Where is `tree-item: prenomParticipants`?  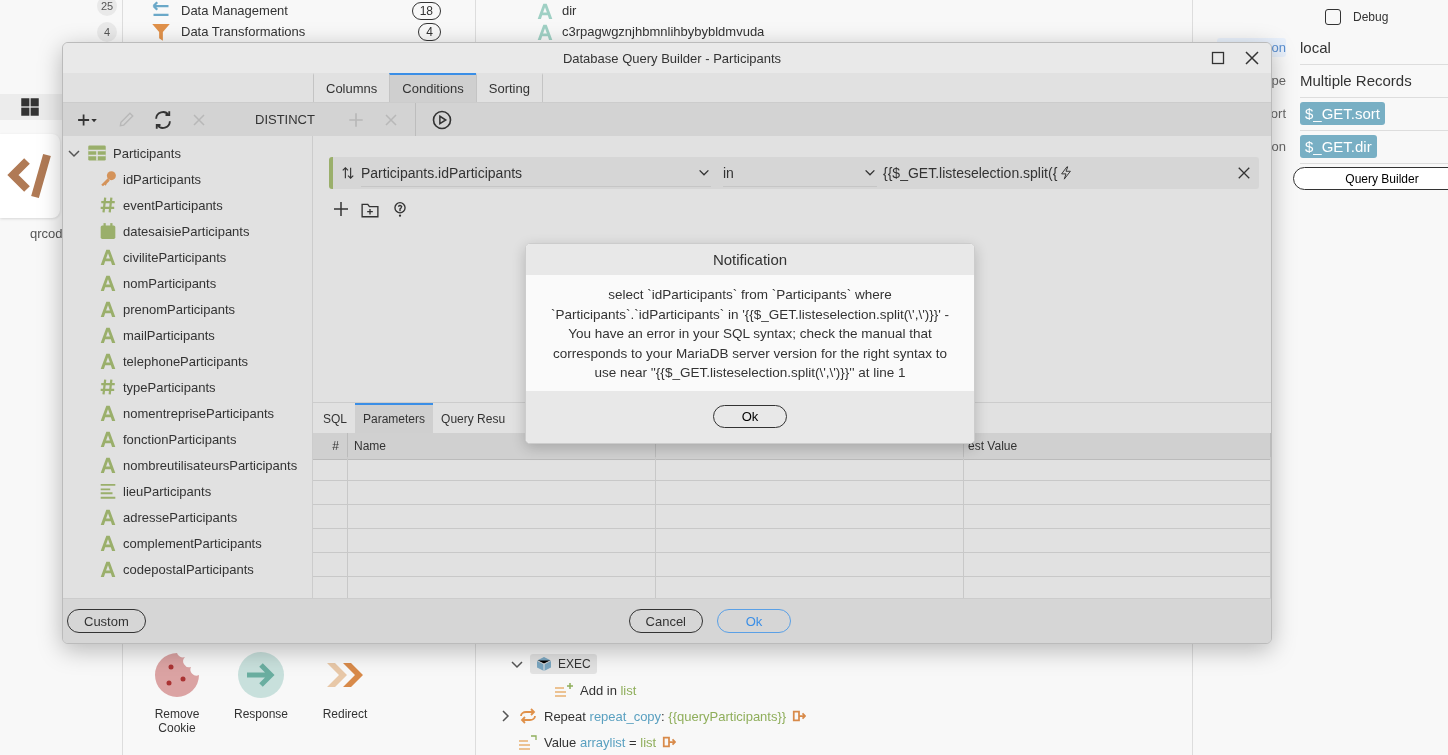 tree-item: prenomParticipants is located at coordinates (179, 309).